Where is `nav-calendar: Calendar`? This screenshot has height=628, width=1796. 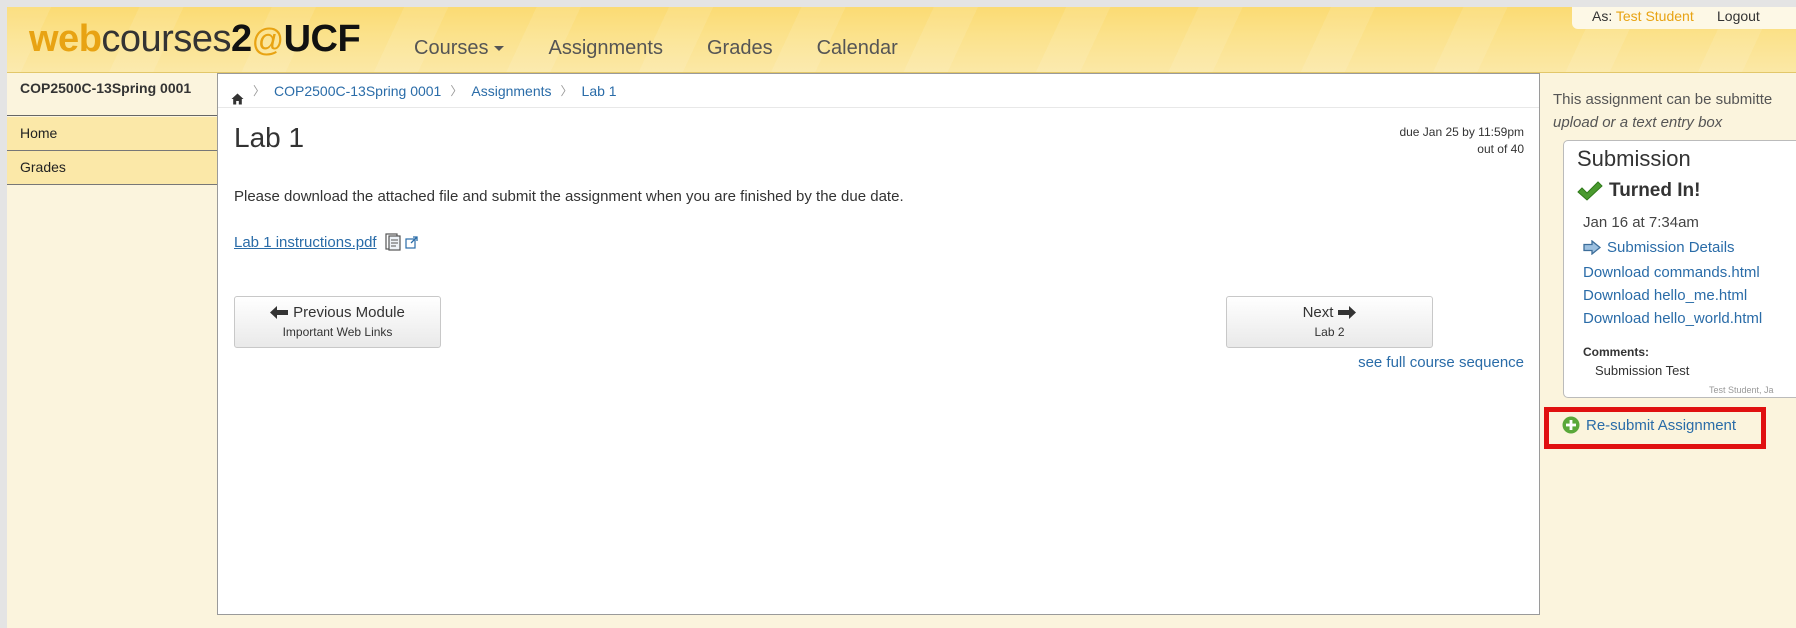 nav-calendar: Calendar is located at coordinates (857, 48).